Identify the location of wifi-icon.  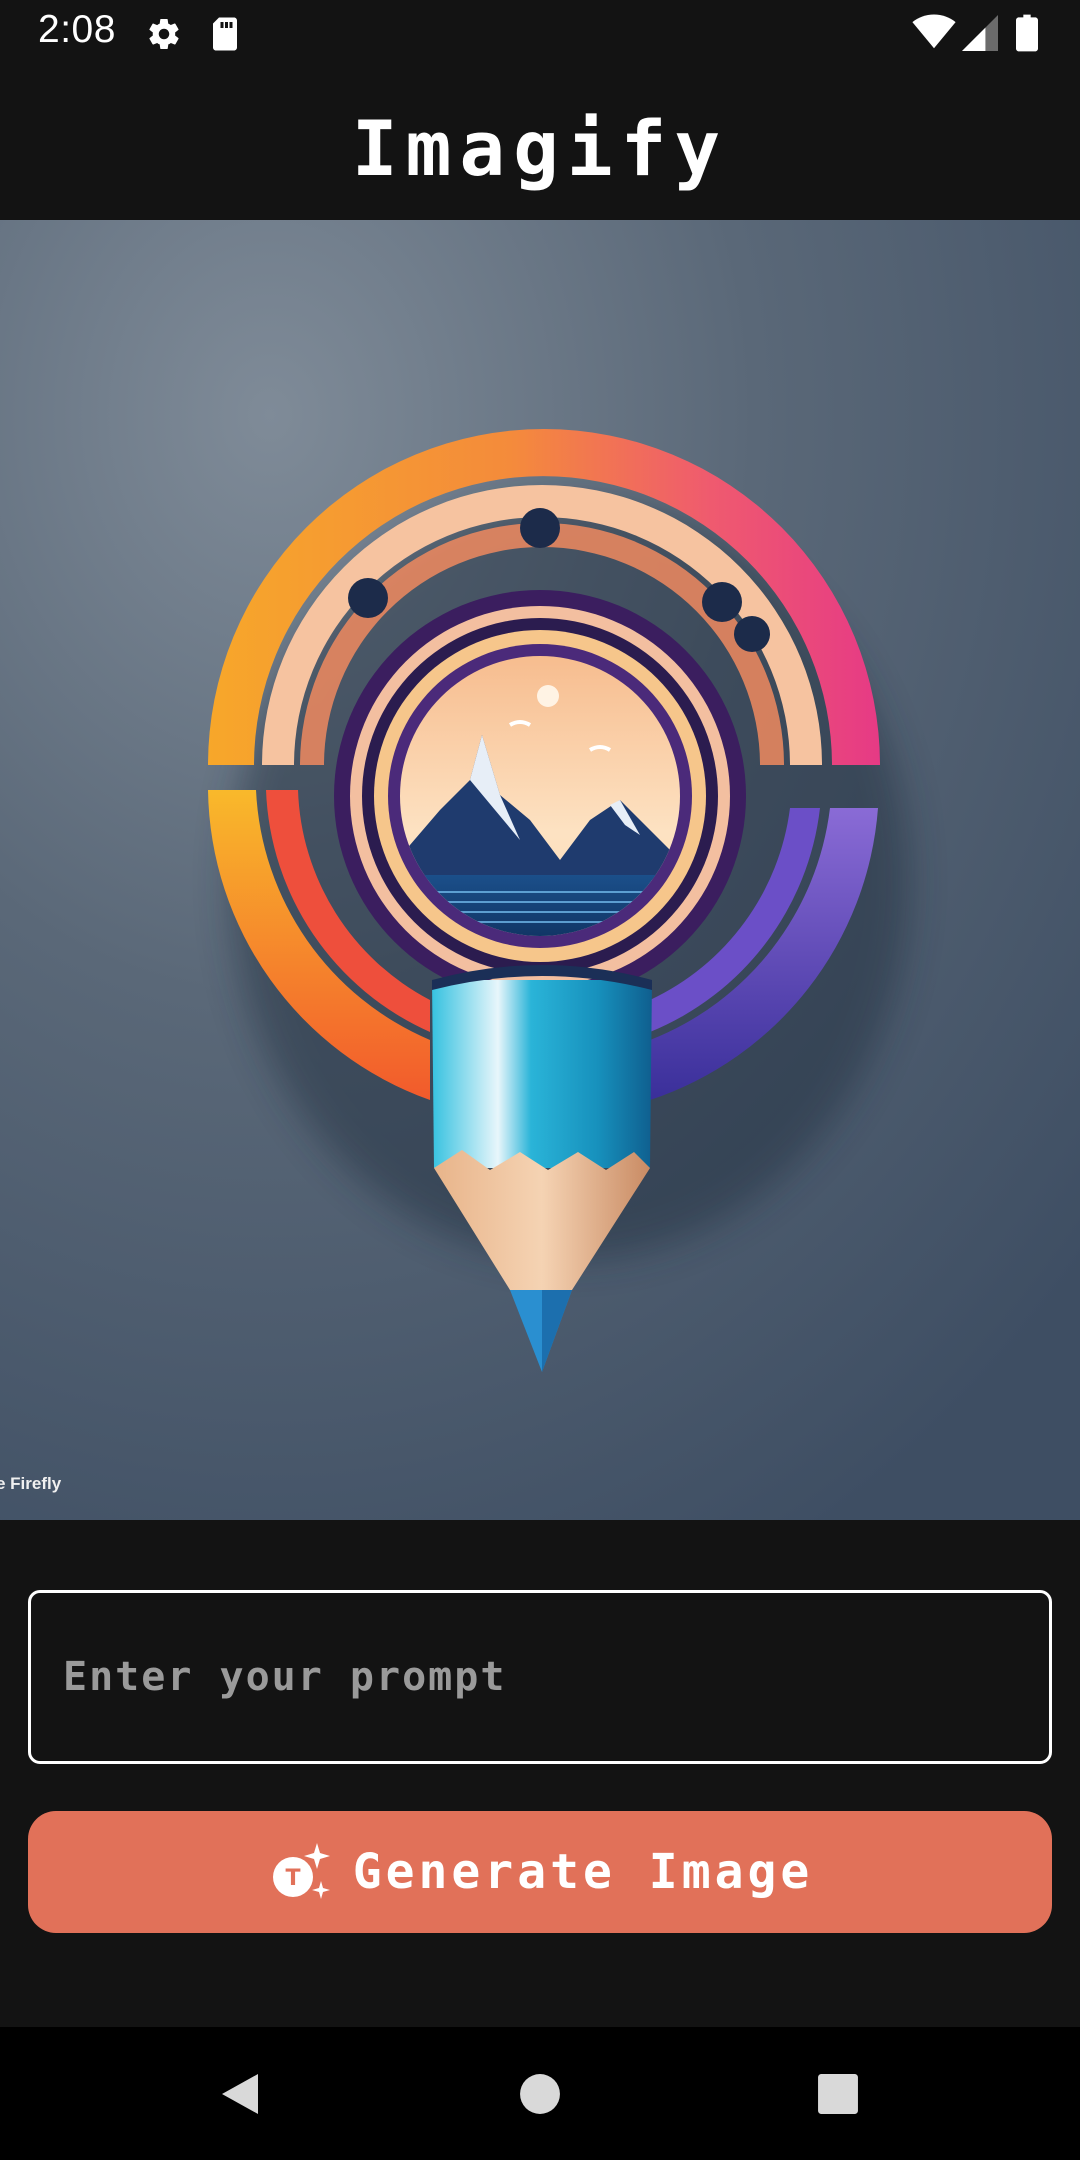
(934, 34).